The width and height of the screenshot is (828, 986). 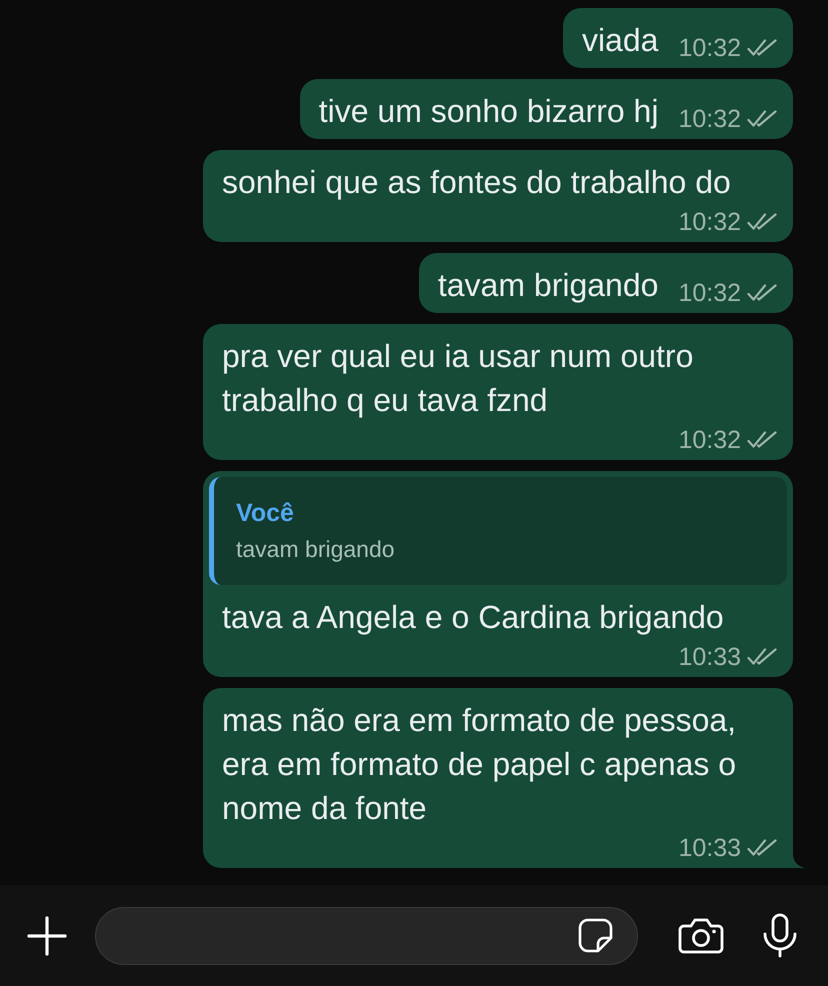 I want to click on microphone-icon, so click(x=780, y=935).